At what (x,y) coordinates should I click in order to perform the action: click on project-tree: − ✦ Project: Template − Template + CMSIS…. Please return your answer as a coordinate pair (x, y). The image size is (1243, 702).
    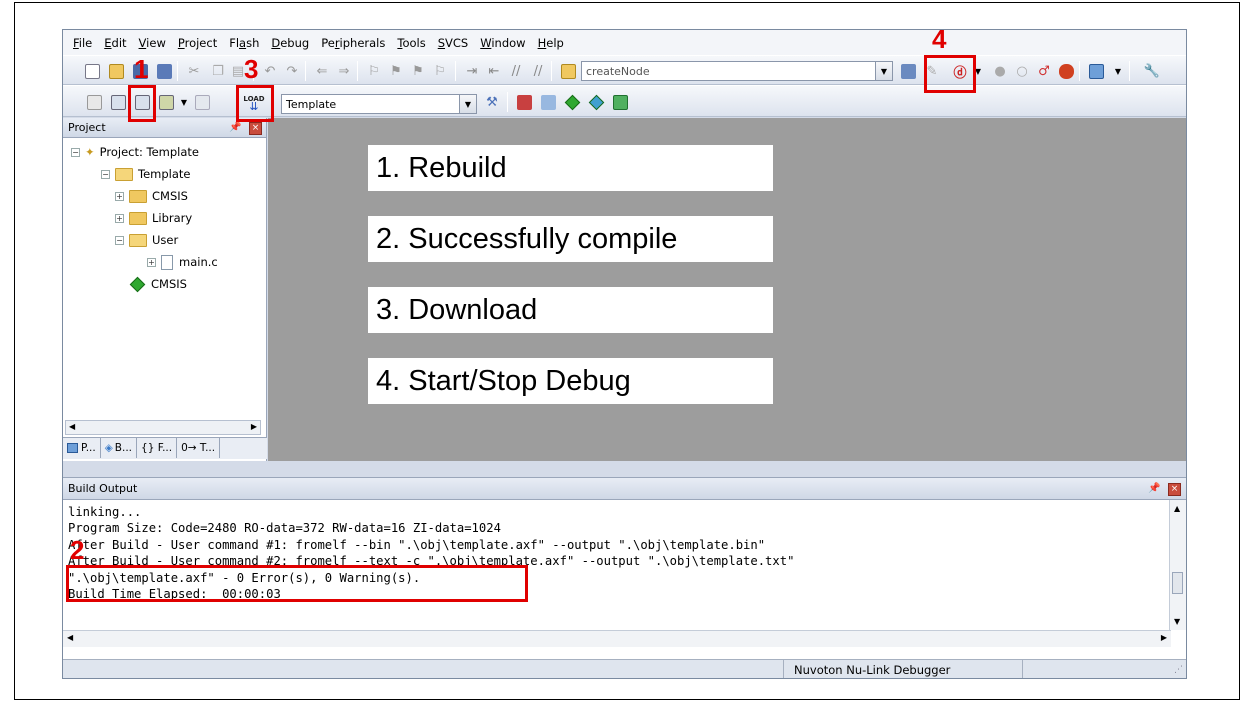
    Looking at the image, I should click on (164, 215).